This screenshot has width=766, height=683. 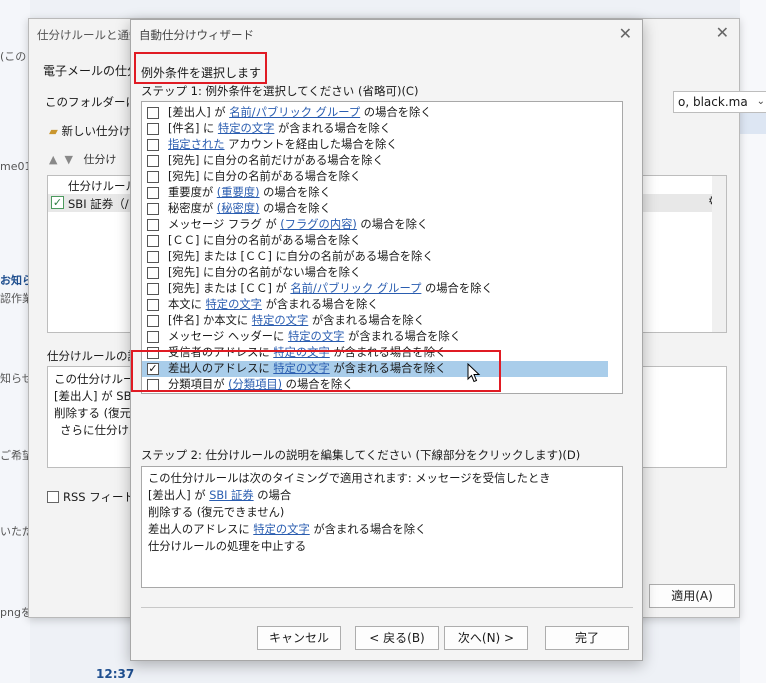 What do you see at coordinates (53, 131) in the screenshot?
I see `folder-icon: ▰` at bounding box center [53, 131].